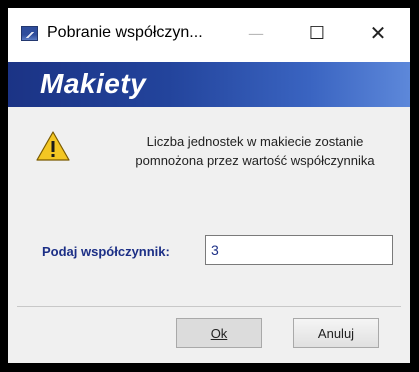 The image size is (419, 372). What do you see at coordinates (209, 35) in the screenshot?
I see `title-bar: Pobranie współczyn... — ☐ ✕` at bounding box center [209, 35].